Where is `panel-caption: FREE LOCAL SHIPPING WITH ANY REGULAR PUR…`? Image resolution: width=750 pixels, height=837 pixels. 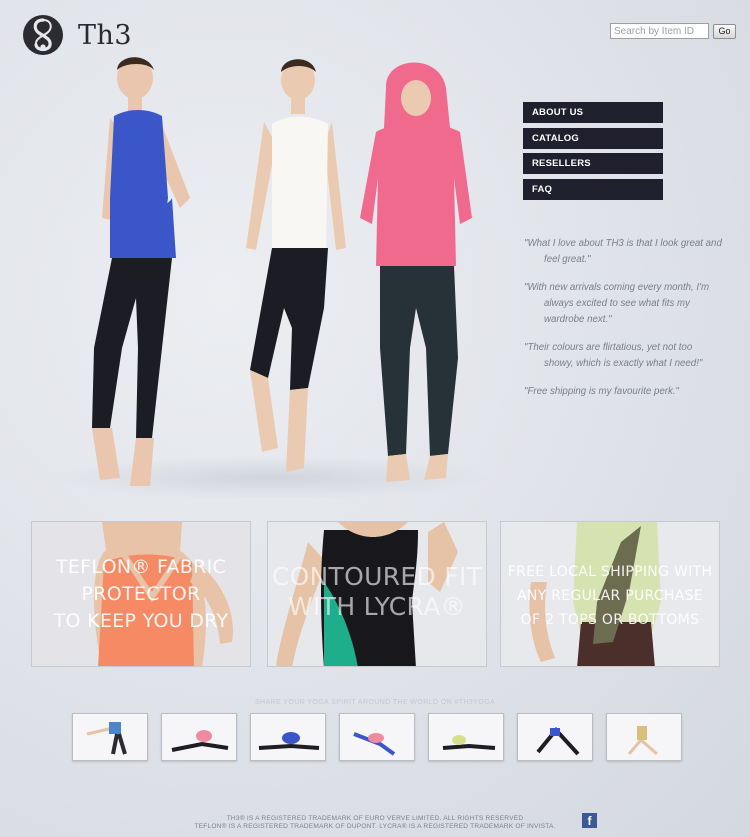
panel-caption: FREE LOCAL SHIPPING WITH ANY REGULAR PUR… is located at coordinates (610, 596).